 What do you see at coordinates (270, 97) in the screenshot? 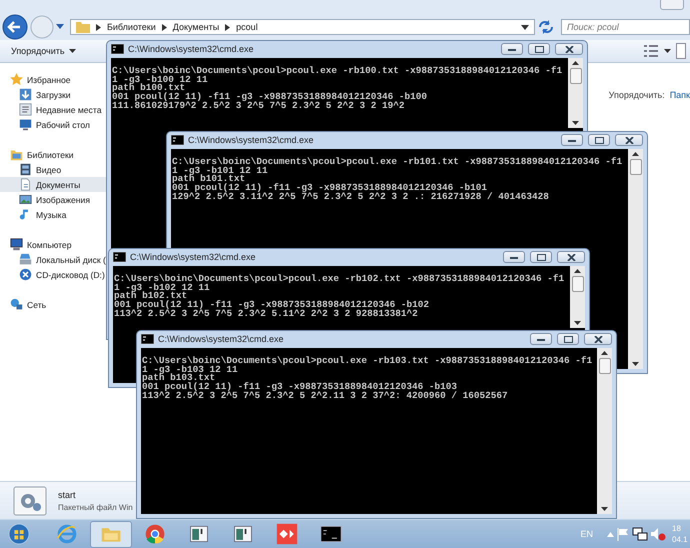
I see `console-line: 001 pcoul(12 11) -f11 -g3 -x9887353188984012120346 -b100` at bounding box center [270, 97].